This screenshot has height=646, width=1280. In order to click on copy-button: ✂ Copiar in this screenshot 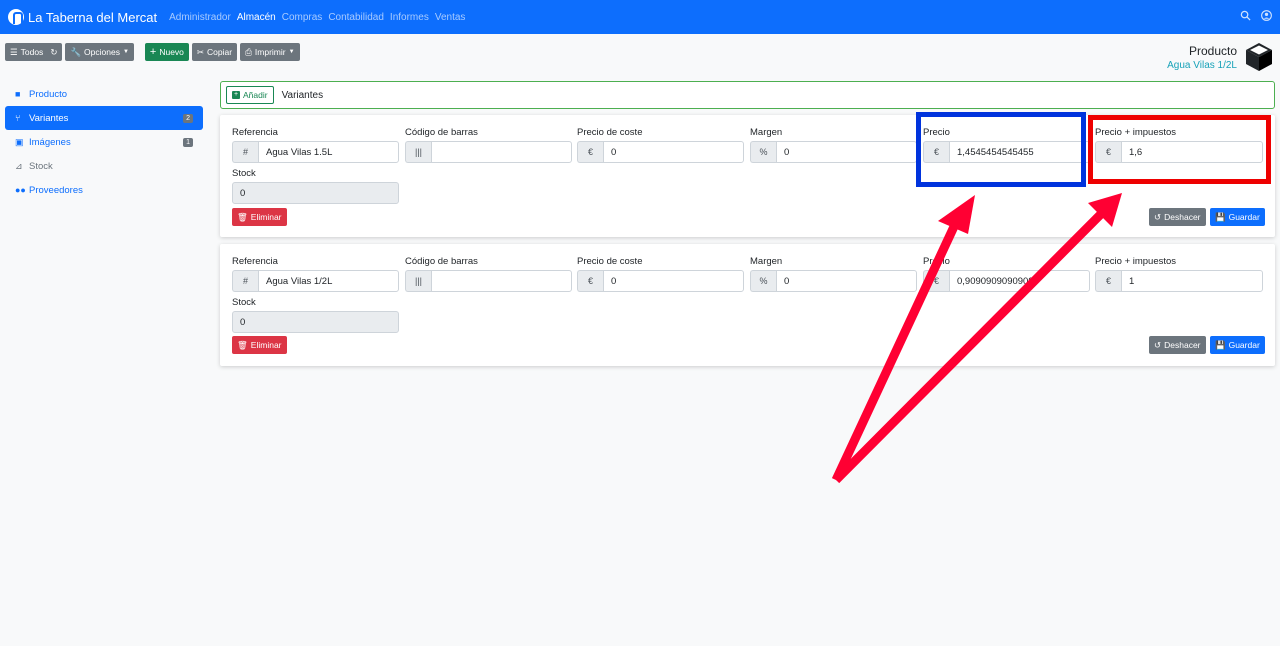, I will do `click(214, 52)`.